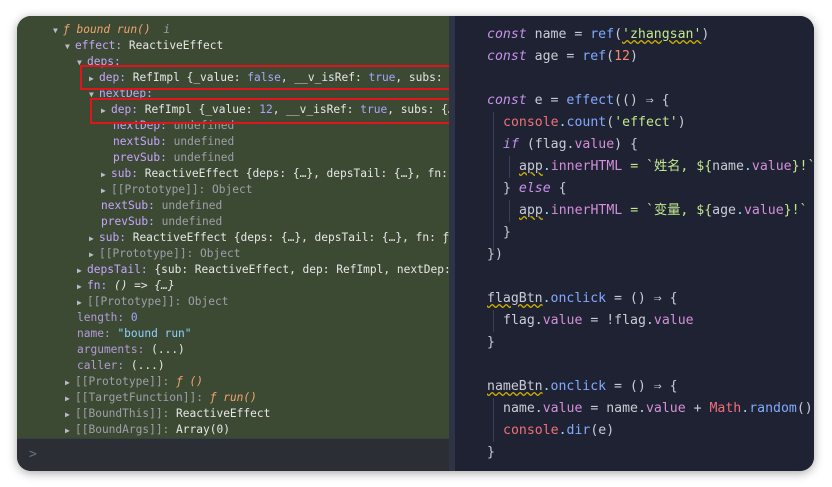  I want to click on tree-row-inner-prevsub: prevSub: undefined, so click(174, 157).